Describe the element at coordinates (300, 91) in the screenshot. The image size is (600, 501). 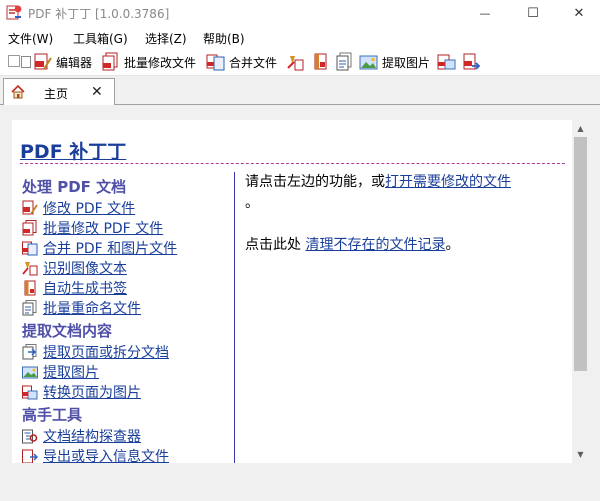
I see `tab-strip: 主页 ✕` at that location.